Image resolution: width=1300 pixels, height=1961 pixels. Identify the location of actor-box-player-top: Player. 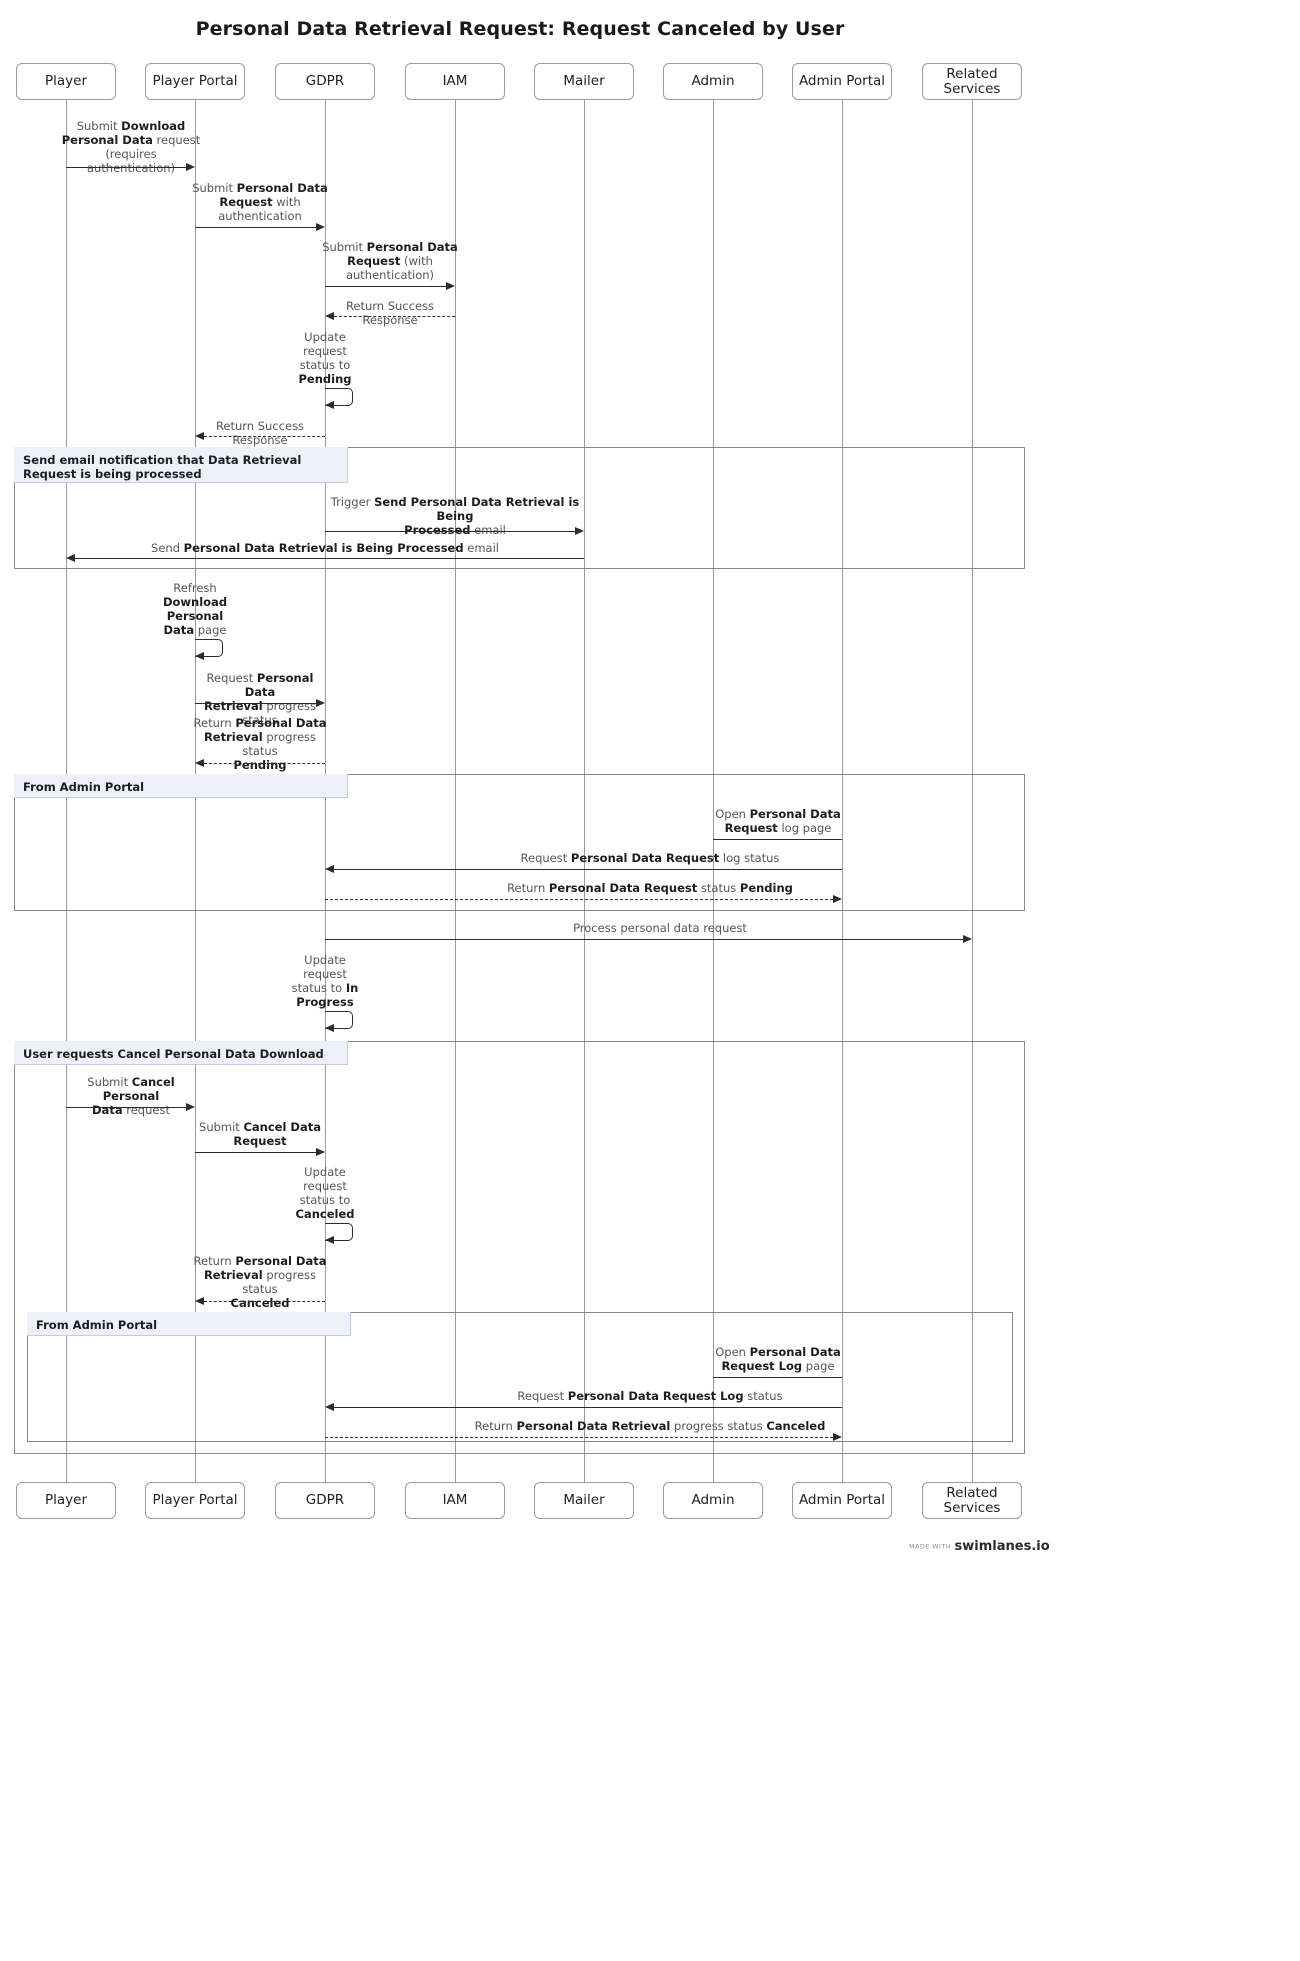
(66, 81).